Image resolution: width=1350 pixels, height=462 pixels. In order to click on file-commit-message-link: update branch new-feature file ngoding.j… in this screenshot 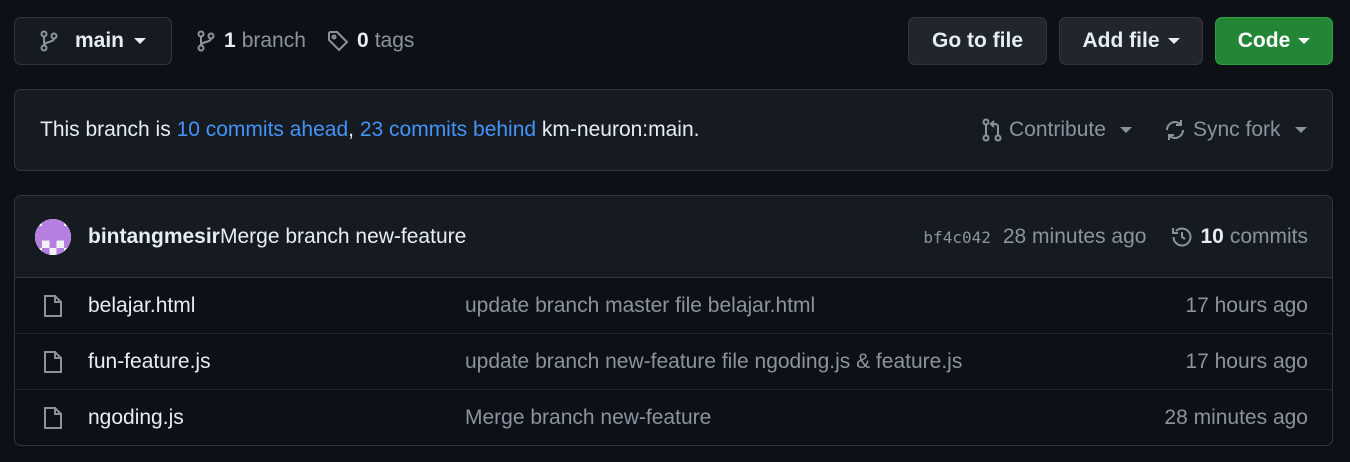, I will do `click(713, 361)`.